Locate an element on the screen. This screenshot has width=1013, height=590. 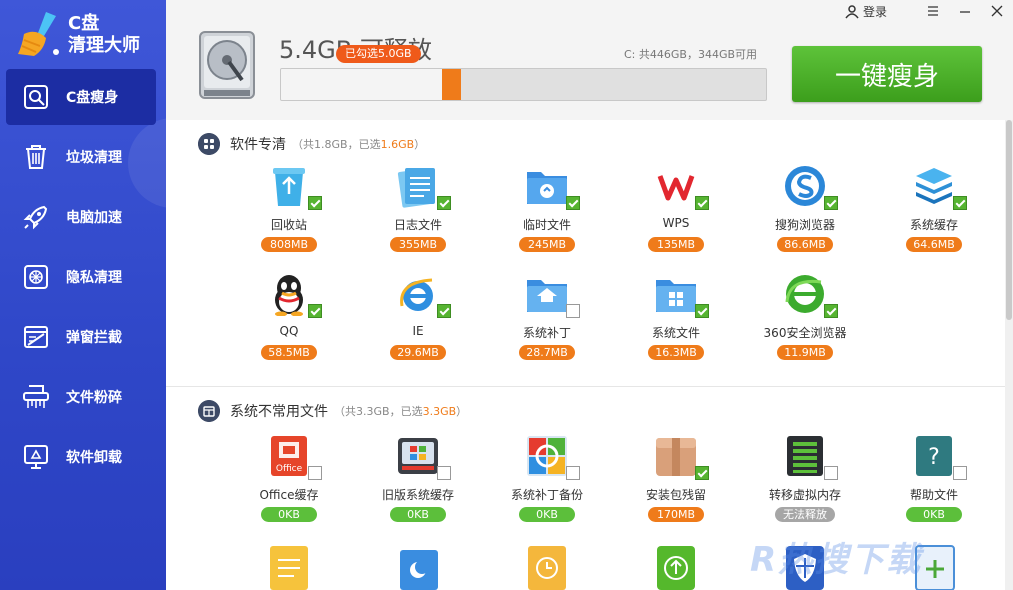
sogou-browser-icon is located at coordinates (805, 186).